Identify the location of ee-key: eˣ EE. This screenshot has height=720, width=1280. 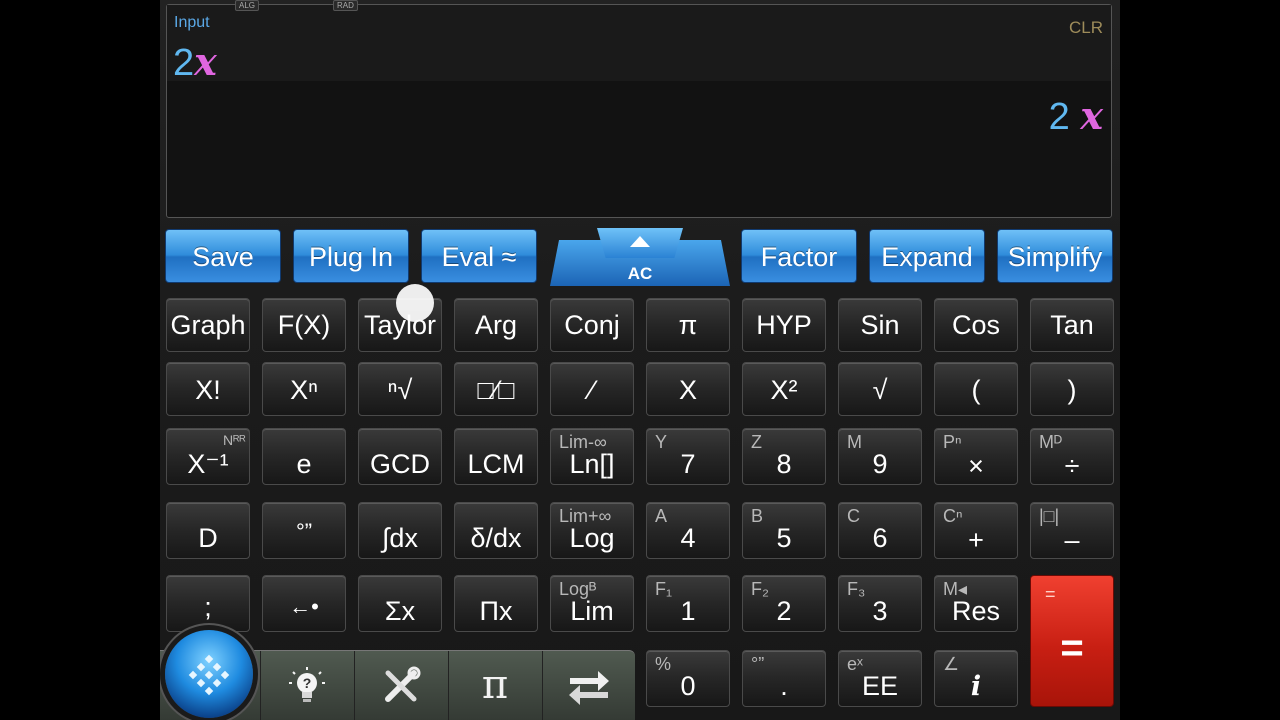
(880, 678).